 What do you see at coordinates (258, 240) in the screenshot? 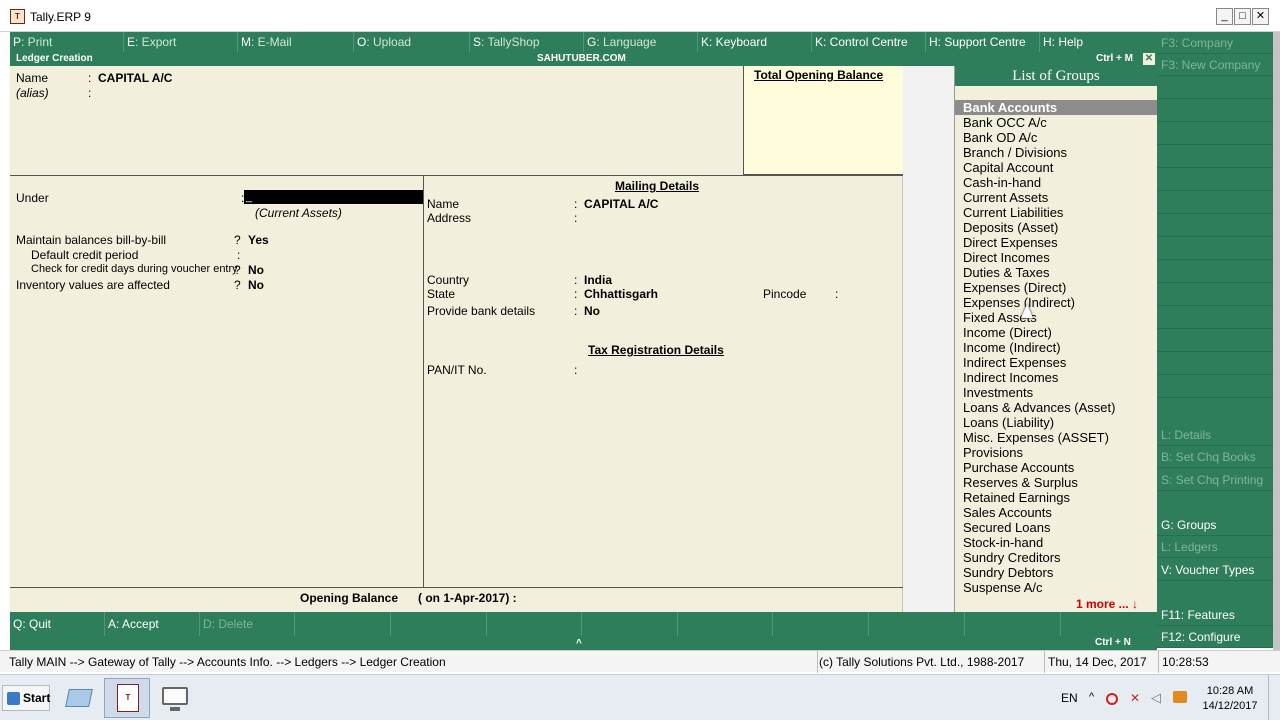
I see `bill-by-bill-value: Yes` at bounding box center [258, 240].